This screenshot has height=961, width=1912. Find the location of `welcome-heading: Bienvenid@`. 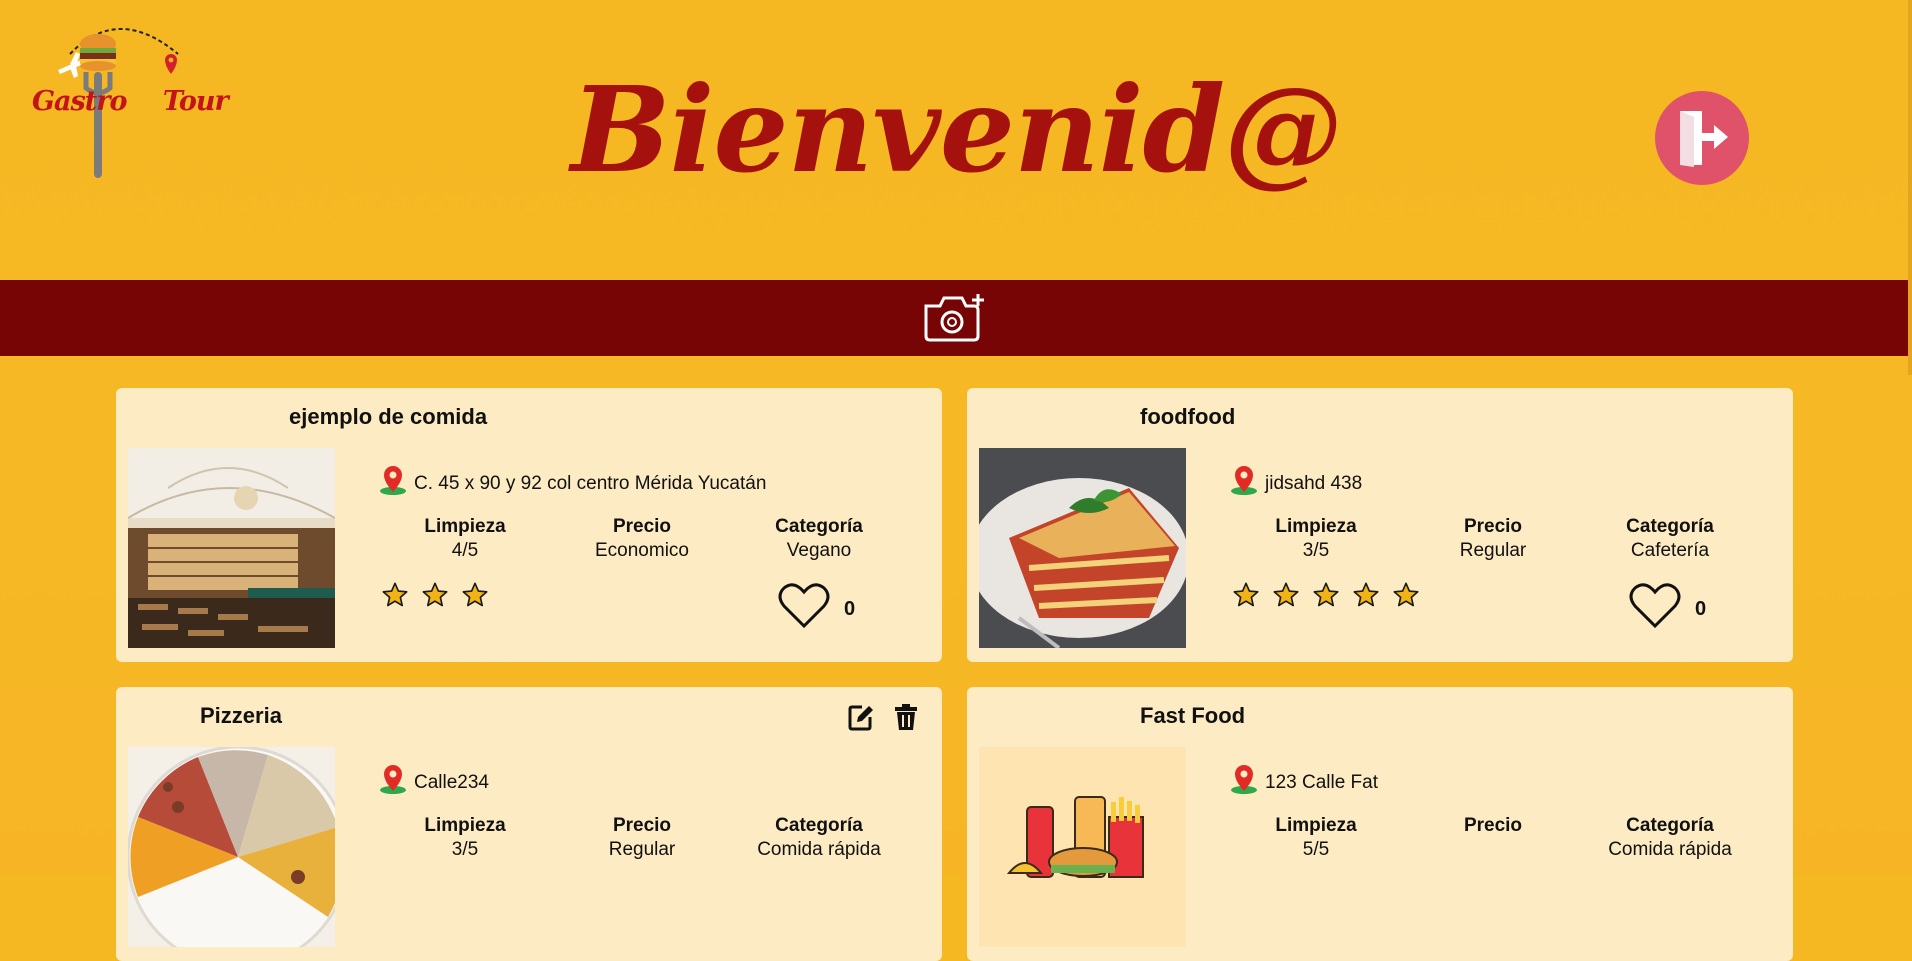

welcome-heading: Bienvenid@ is located at coordinates (956, 129).